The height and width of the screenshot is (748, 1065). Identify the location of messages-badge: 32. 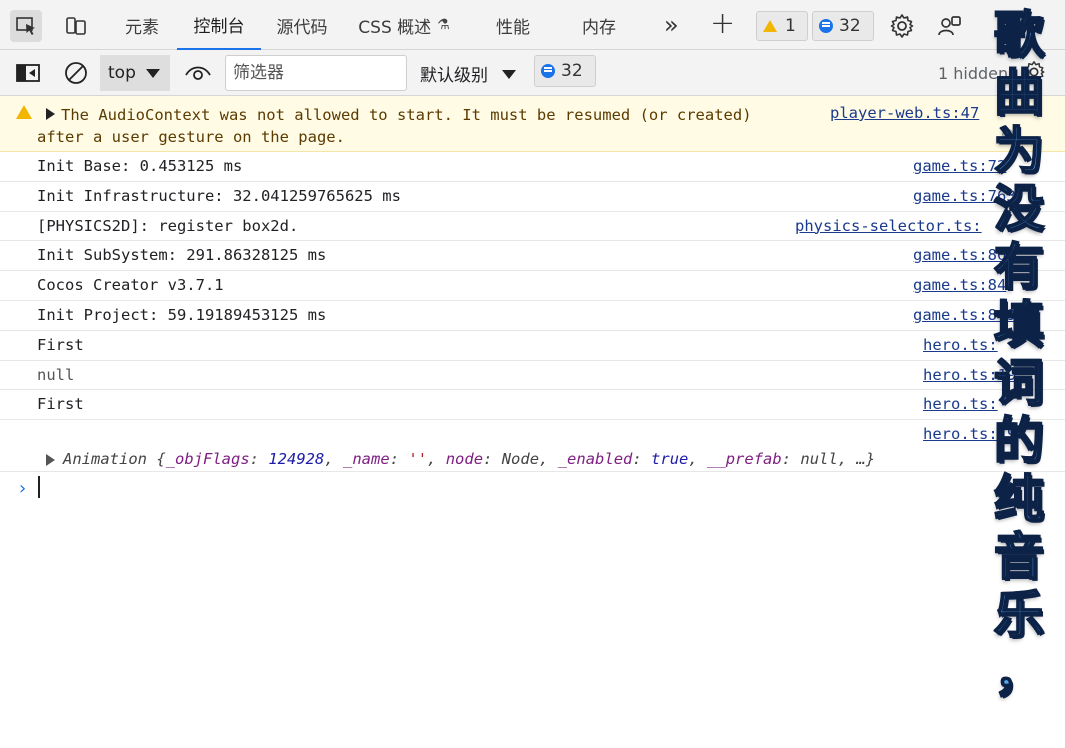
(843, 26).